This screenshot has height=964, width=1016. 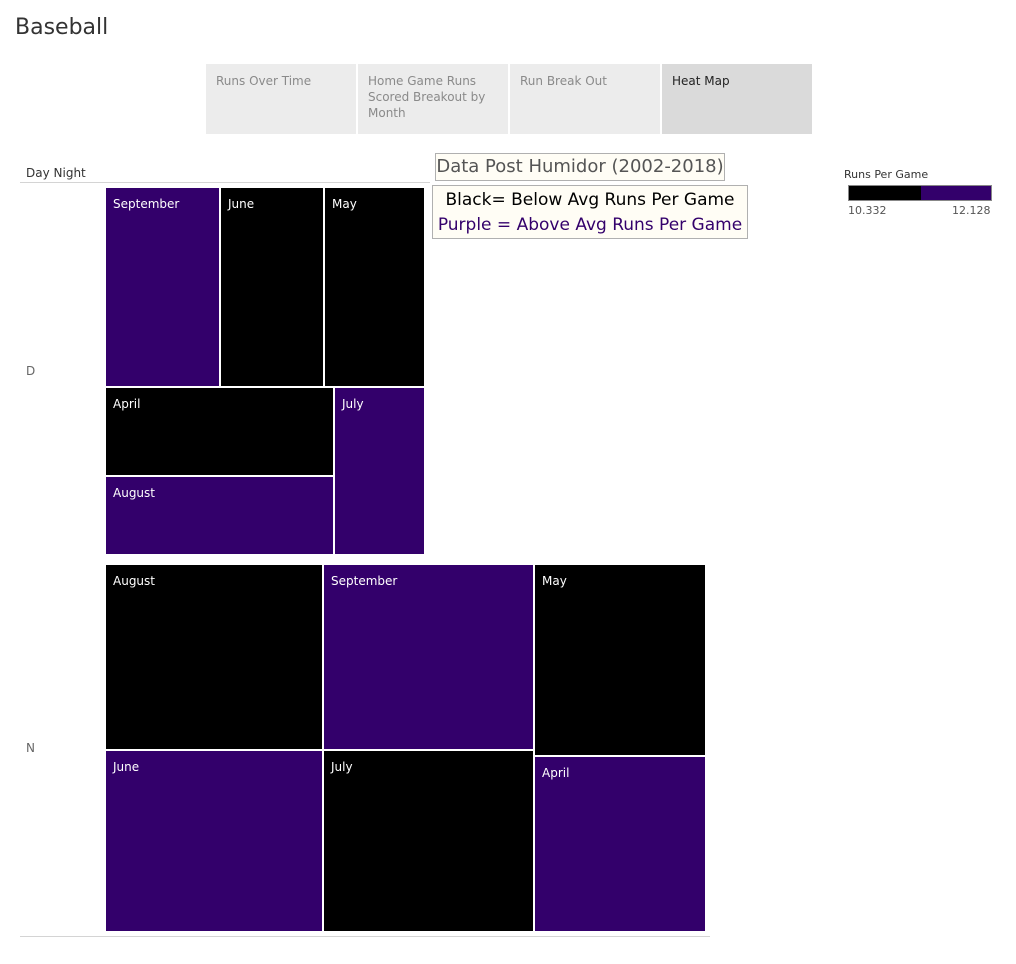 What do you see at coordinates (886, 174) in the screenshot?
I see `legend-title: Runs Per Game` at bounding box center [886, 174].